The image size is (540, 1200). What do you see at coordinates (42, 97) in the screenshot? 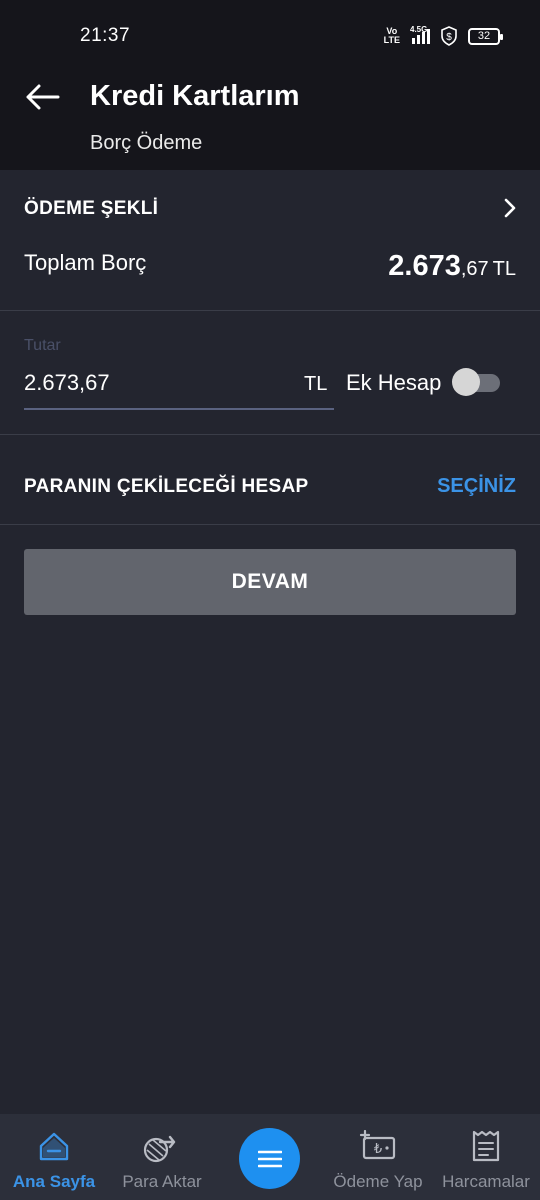
I see `back-button` at bounding box center [42, 97].